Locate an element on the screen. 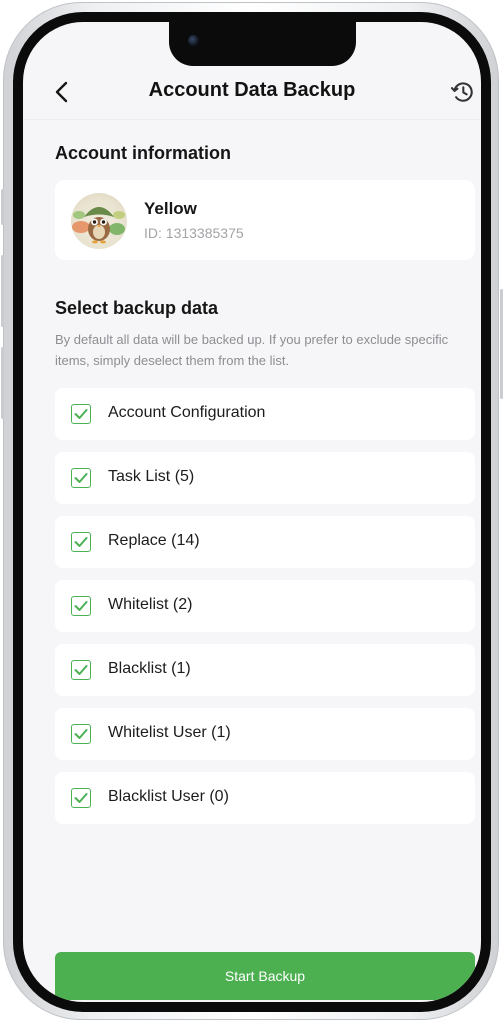  backup-item-blacklist-user: Blacklist User (0) is located at coordinates (265, 798).